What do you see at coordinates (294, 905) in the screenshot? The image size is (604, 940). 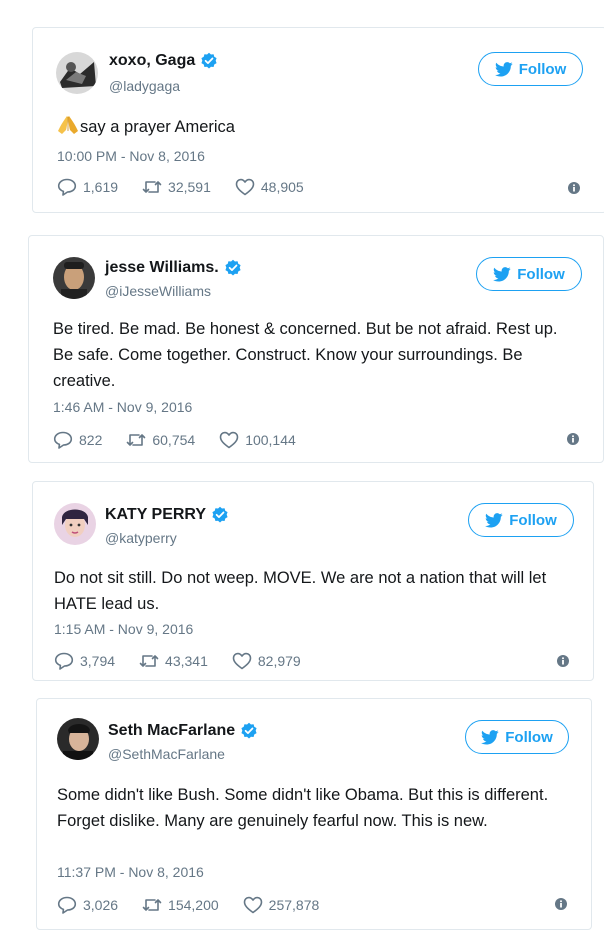 I see `like-count: 257,878` at bounding box center [294, 905].